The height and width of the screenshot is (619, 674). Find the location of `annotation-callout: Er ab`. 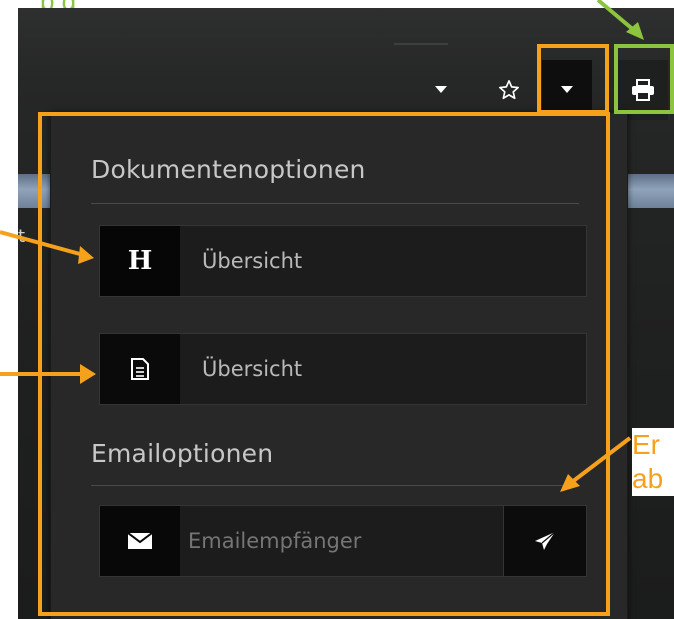

annotation-callout: Er ab is located at coordinates (653, 462).